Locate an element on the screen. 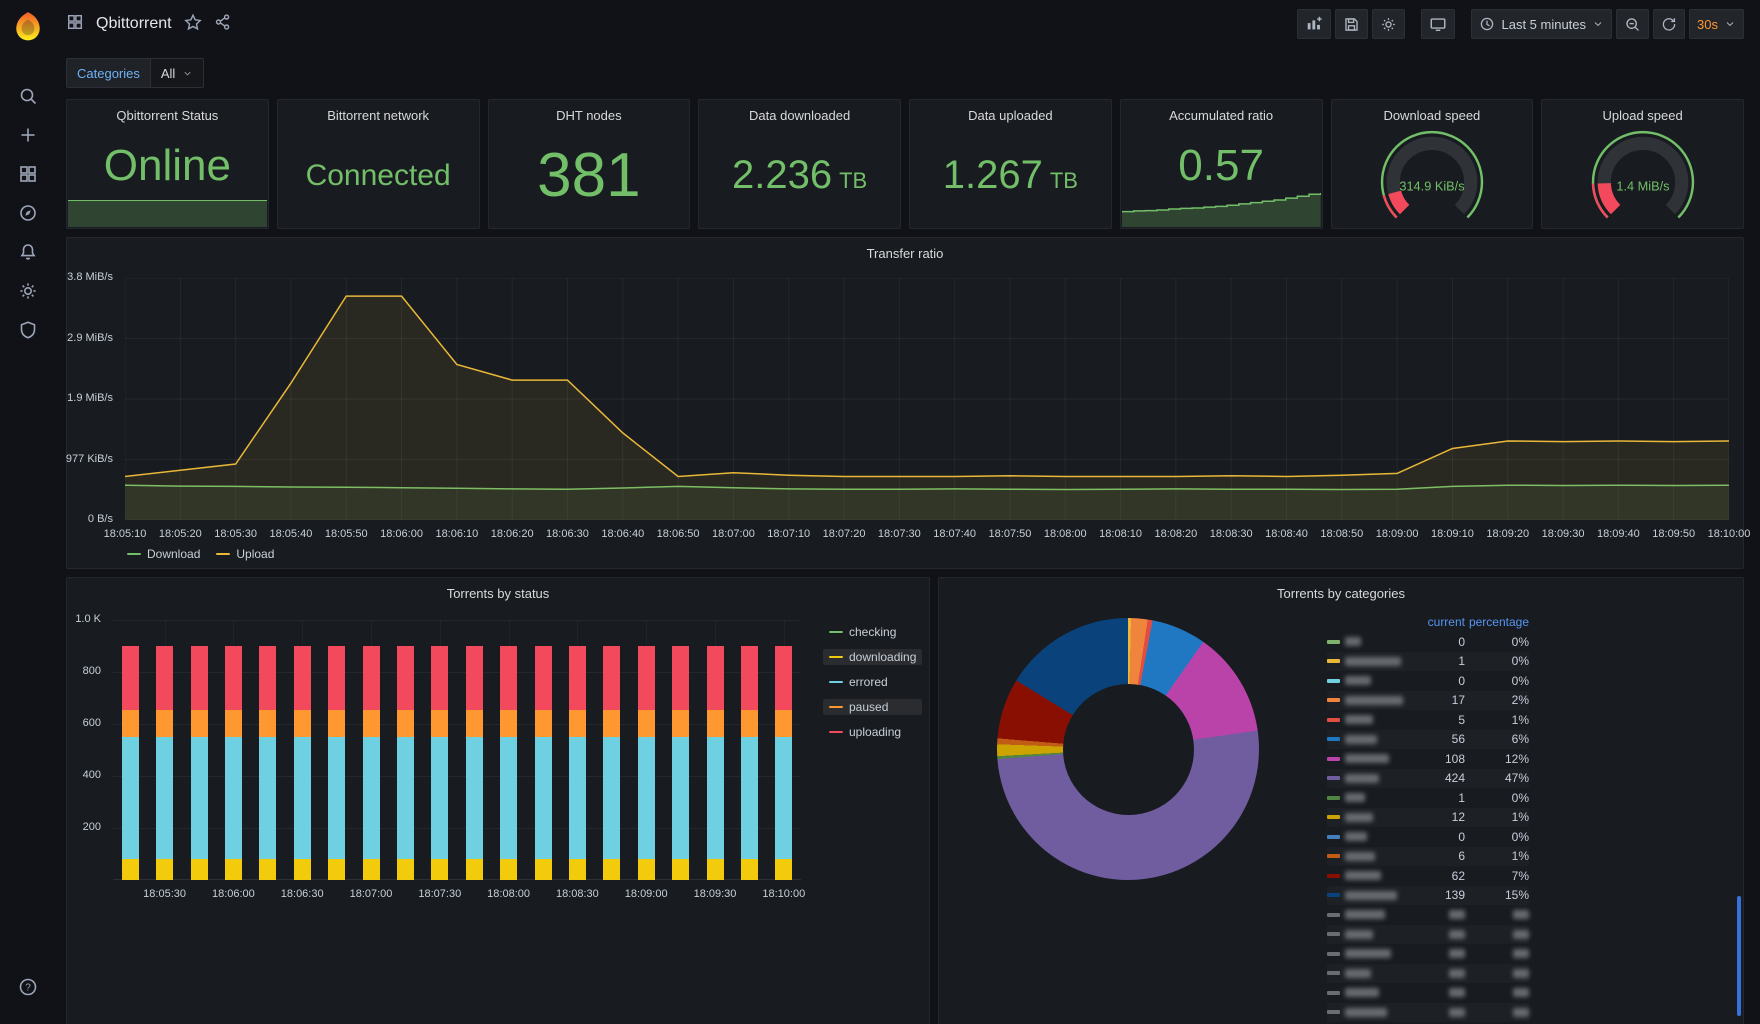 The height and width of the screenshot is (1024, 1760). status-bar-chart is located at coordinates (457, 750).